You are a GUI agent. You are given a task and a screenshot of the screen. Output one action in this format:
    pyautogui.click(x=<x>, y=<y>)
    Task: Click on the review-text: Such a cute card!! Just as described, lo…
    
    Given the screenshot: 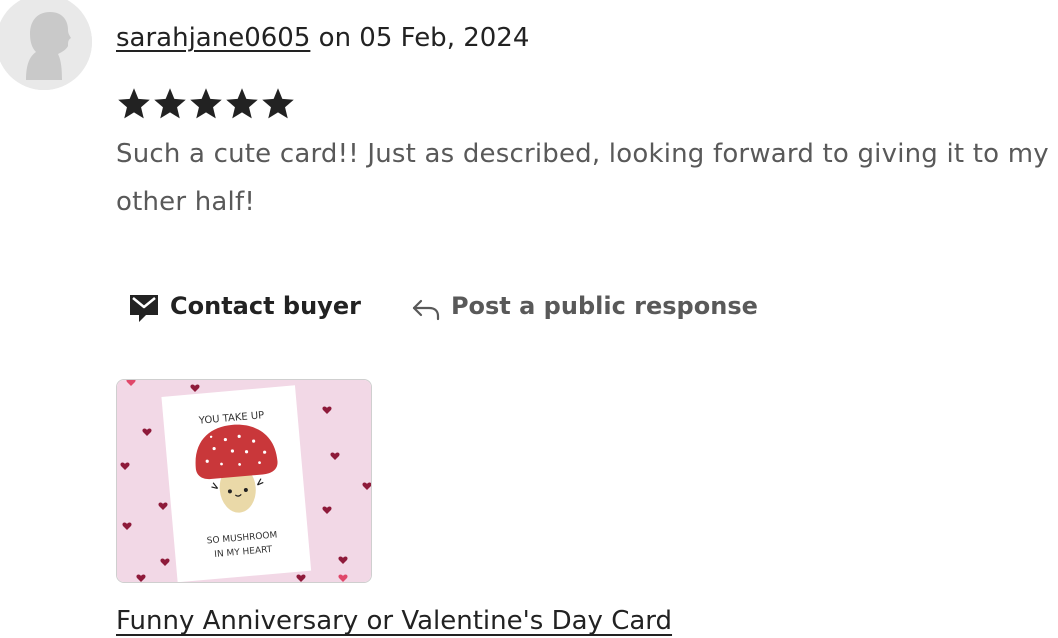 What is the action you would take?
    pyautogui.click(x=582, y=178)
    